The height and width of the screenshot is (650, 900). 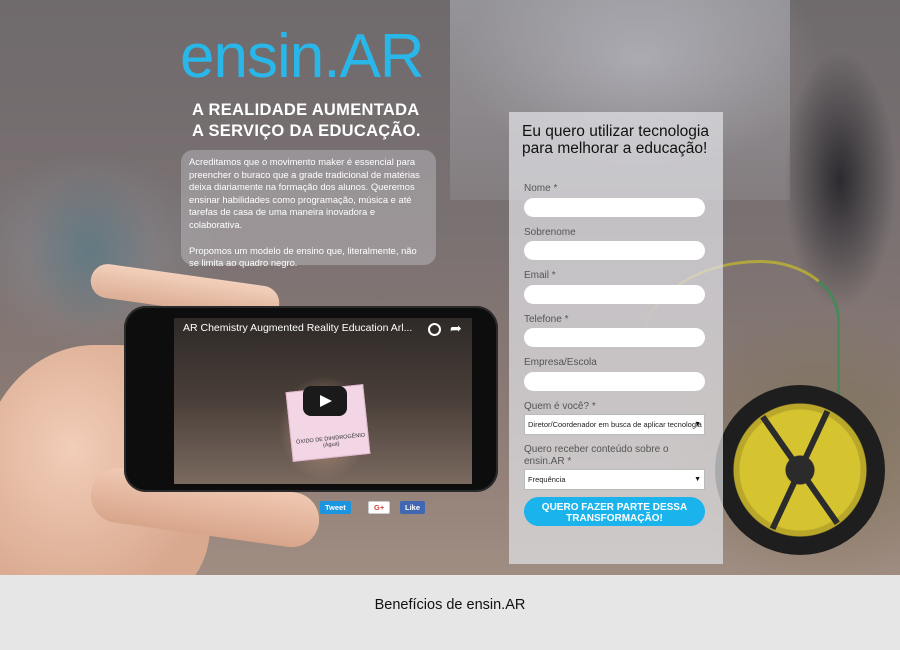 What do you see at coordinates (614, 294) in the screenshot?
I see `email-input` at bounding box center [614, 294].